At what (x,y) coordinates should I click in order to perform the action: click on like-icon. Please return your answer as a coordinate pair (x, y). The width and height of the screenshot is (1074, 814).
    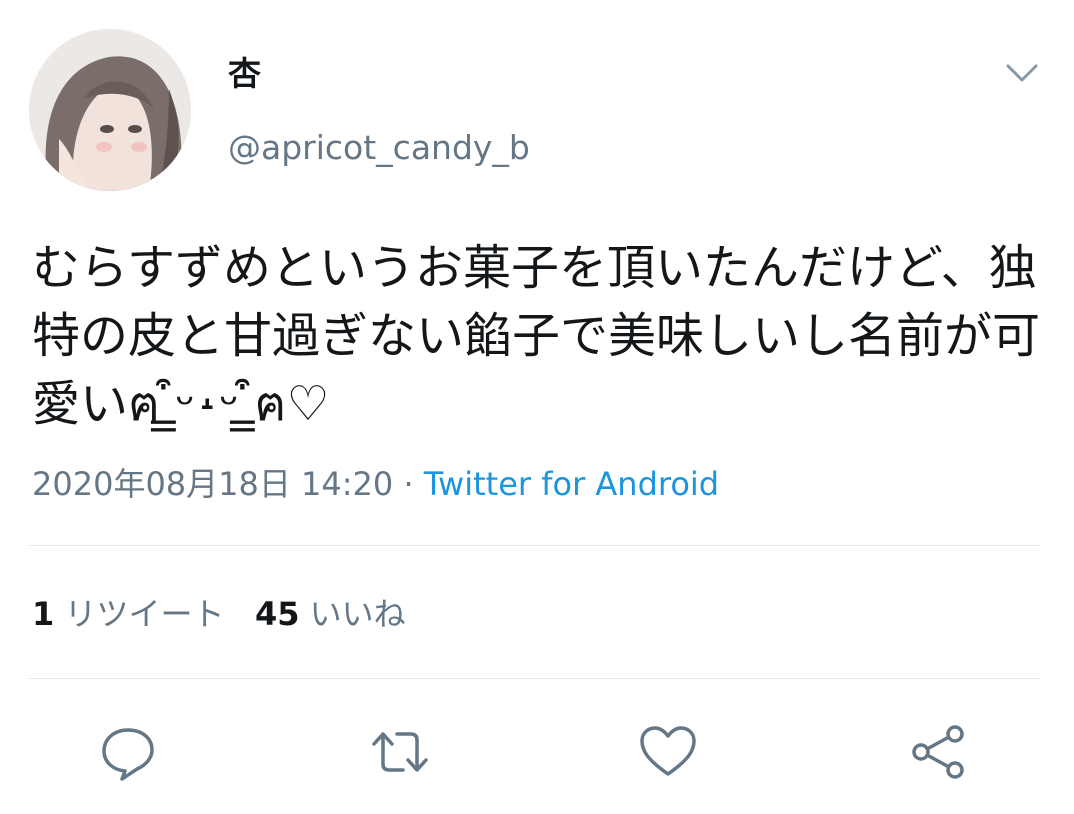
    Looking at the image, I should click on (668, 752).